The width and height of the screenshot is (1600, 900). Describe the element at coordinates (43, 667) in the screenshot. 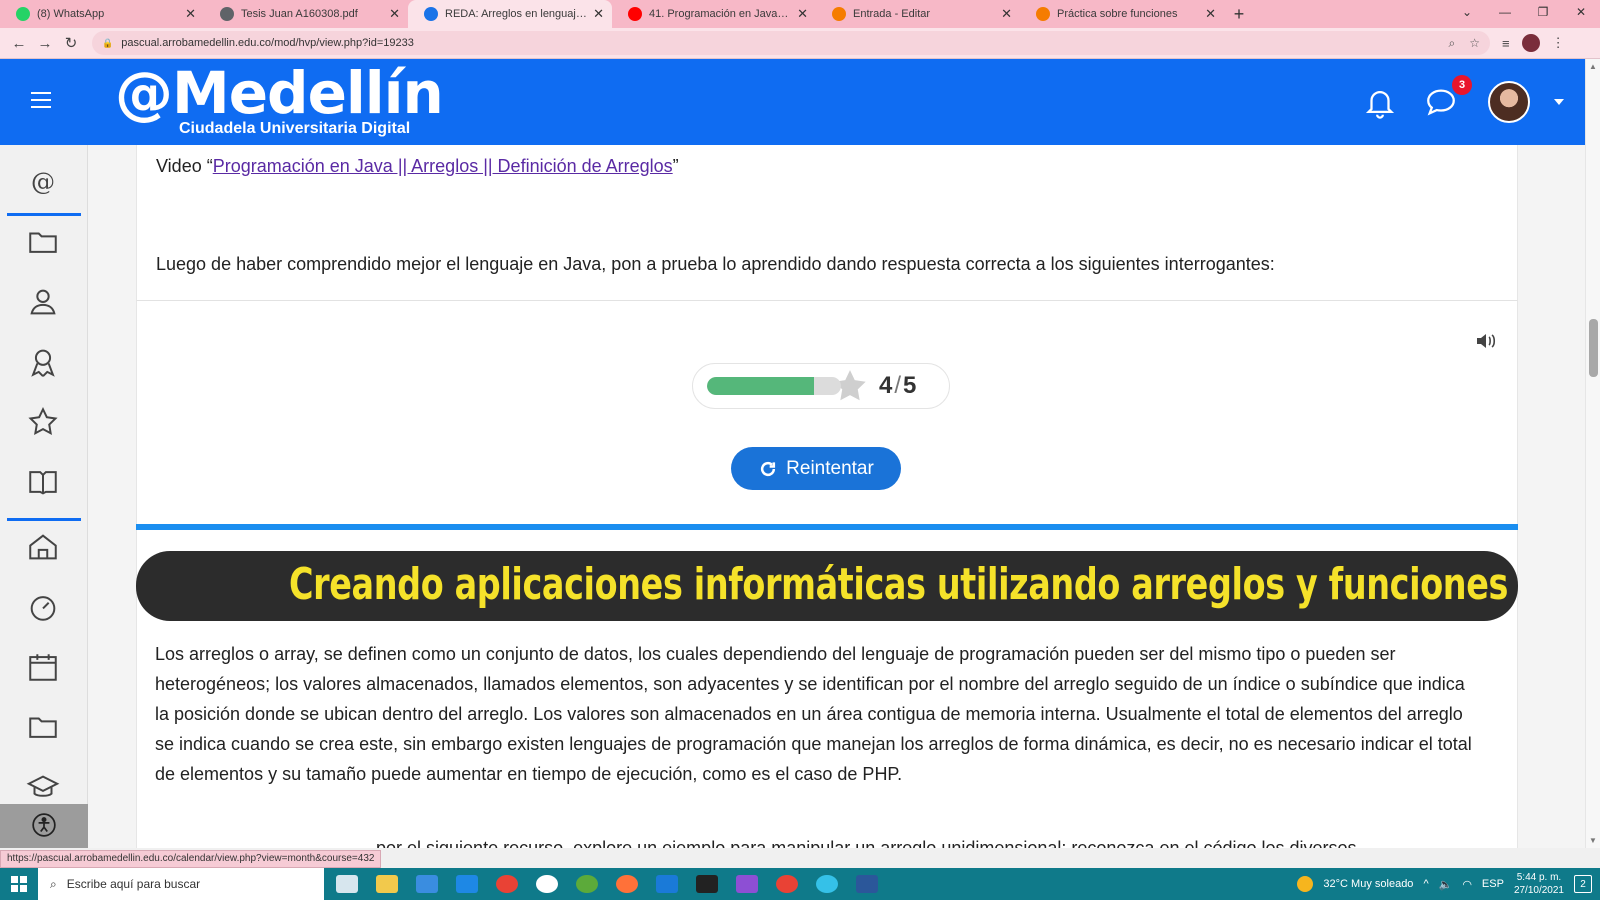

I see `calendar-icon` at that location.